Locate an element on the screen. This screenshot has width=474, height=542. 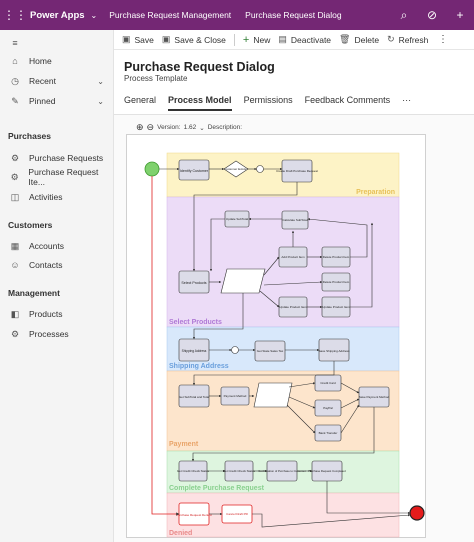
sidebar-item-label: Pinned is located at coordinates (42, 101).